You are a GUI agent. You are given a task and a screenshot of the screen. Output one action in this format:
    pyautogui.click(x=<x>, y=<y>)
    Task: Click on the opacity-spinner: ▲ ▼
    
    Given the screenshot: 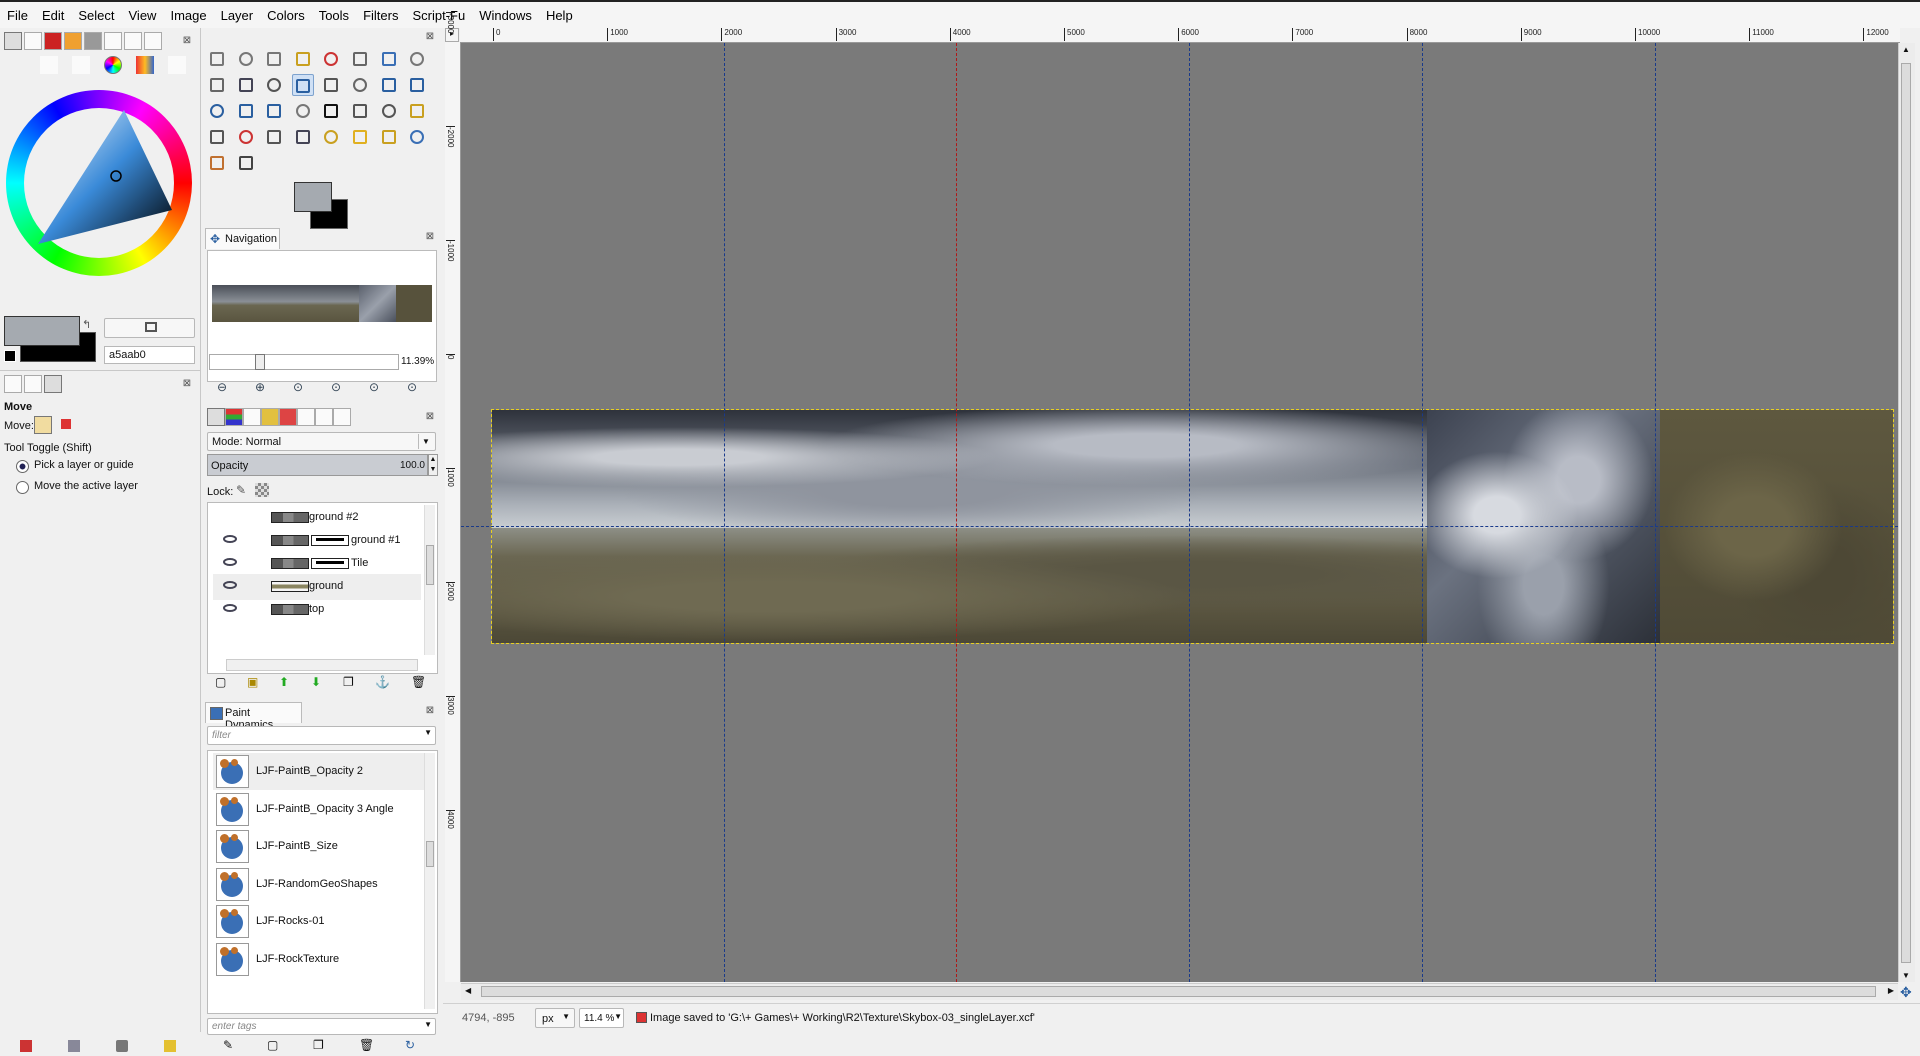 What is the action you would take?
    pyautogui.click(x=433, y=465)
    